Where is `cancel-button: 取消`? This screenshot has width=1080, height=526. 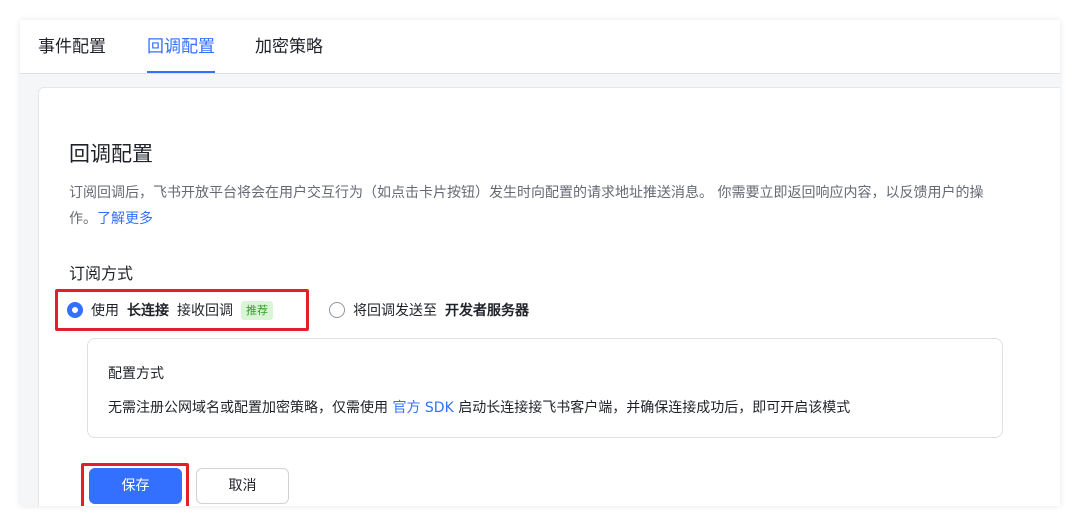
cancel-button: 取消 is located at coordinates (242, 486).